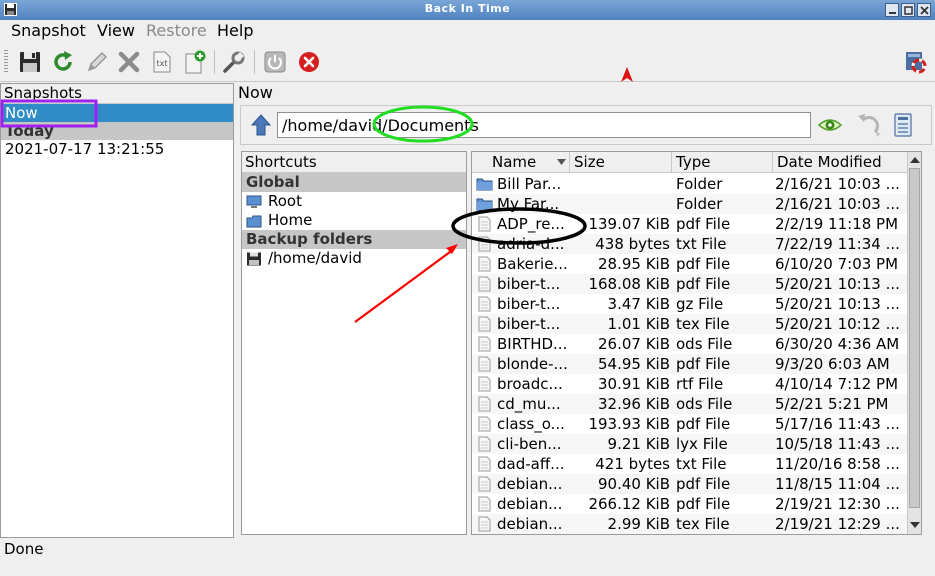 Image resolution: width=935 pixels, height=576 pixels. Describe the element at coordinates (97, 62) in the screenshot. I see `snapshot-name-button` at that location.